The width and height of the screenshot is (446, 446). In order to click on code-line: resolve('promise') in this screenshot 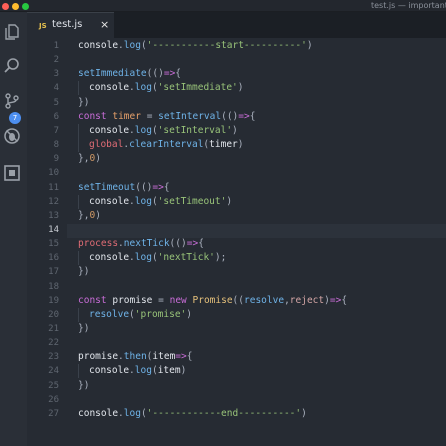, I will do `click(135, 314)`.